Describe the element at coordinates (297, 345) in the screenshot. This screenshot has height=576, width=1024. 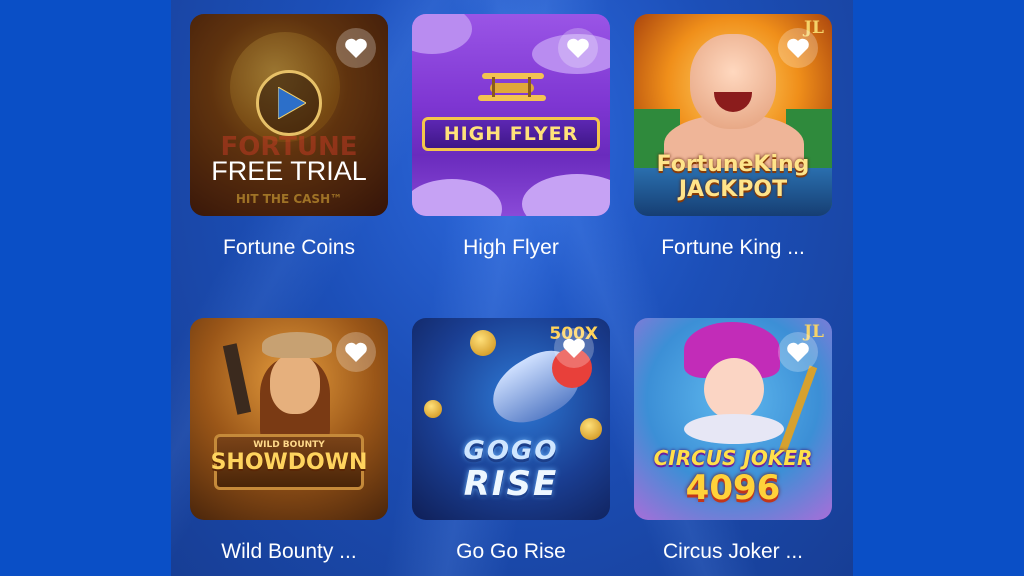
I see `cowboy-hat-artwork` at that location.